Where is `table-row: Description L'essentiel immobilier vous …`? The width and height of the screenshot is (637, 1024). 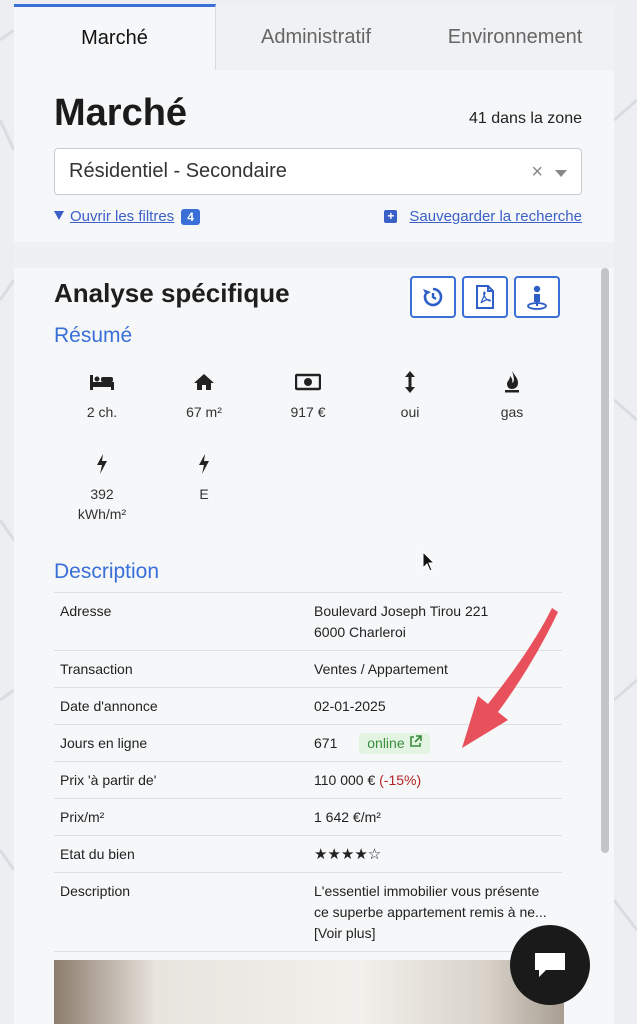
table-row: Description L'essentiel immobilier vous … is located at coordinates (308, 912).